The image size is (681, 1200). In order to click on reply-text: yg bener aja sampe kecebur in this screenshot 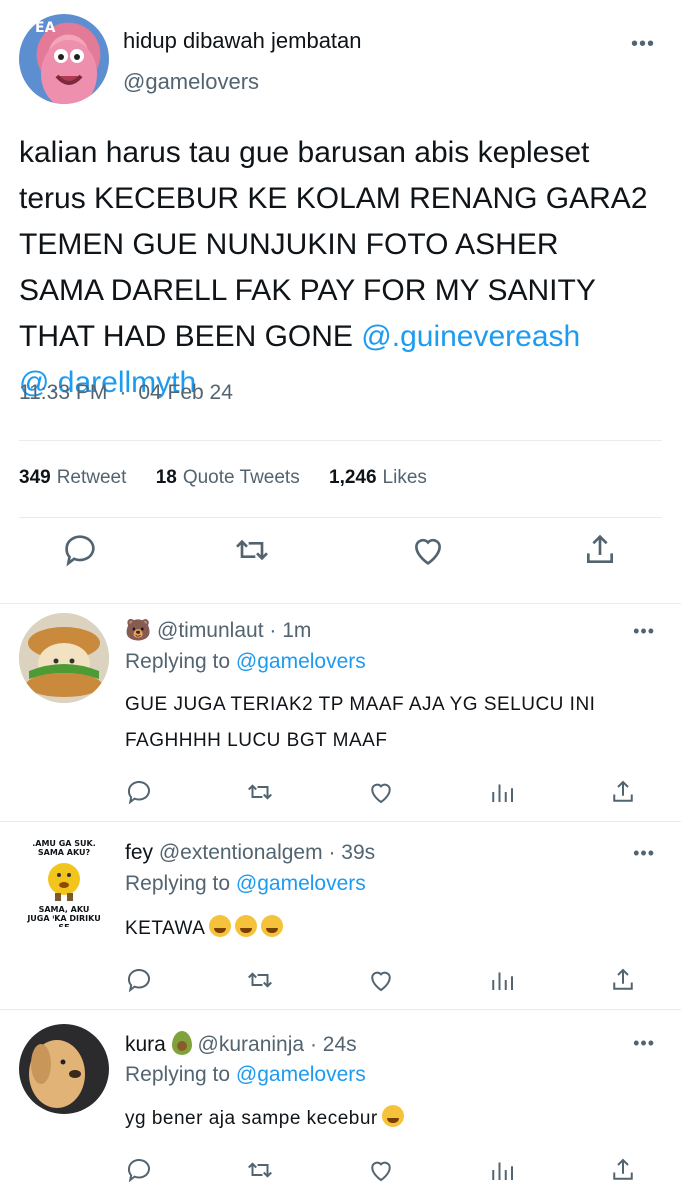, I will do `click(390, 1119)`.